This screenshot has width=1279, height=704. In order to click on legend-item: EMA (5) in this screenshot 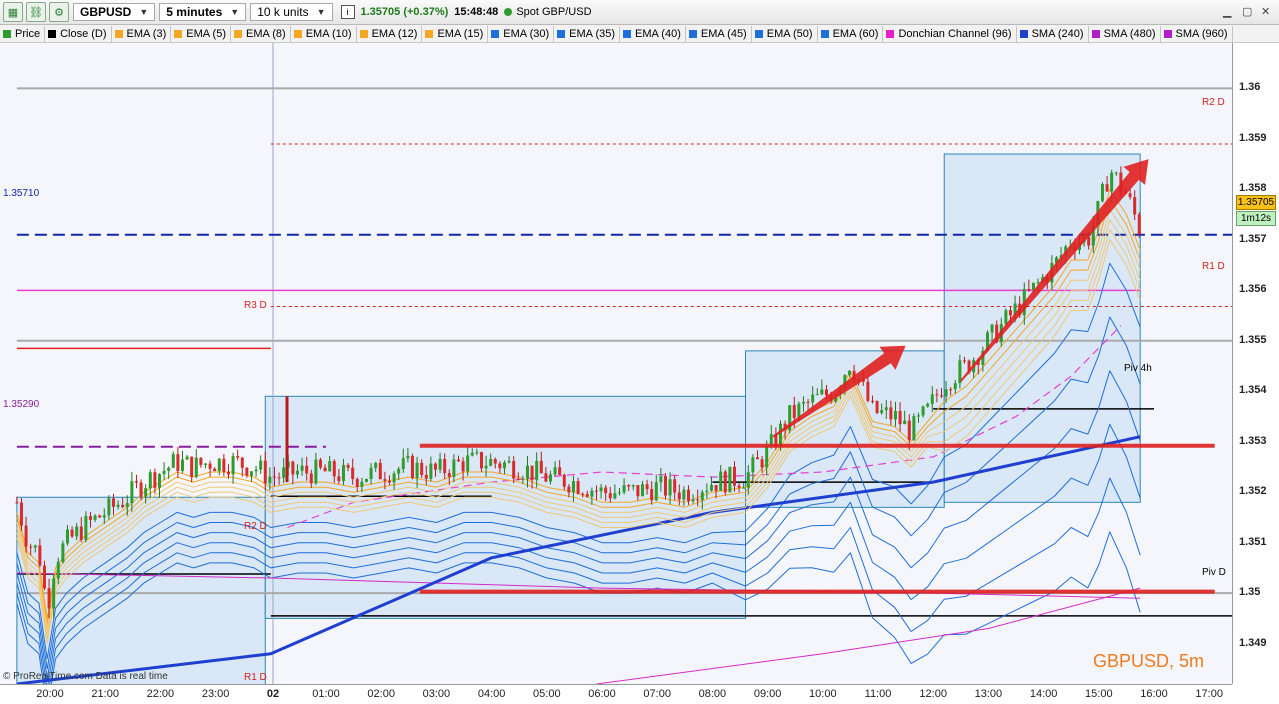, I will do `click(201, 33)`.